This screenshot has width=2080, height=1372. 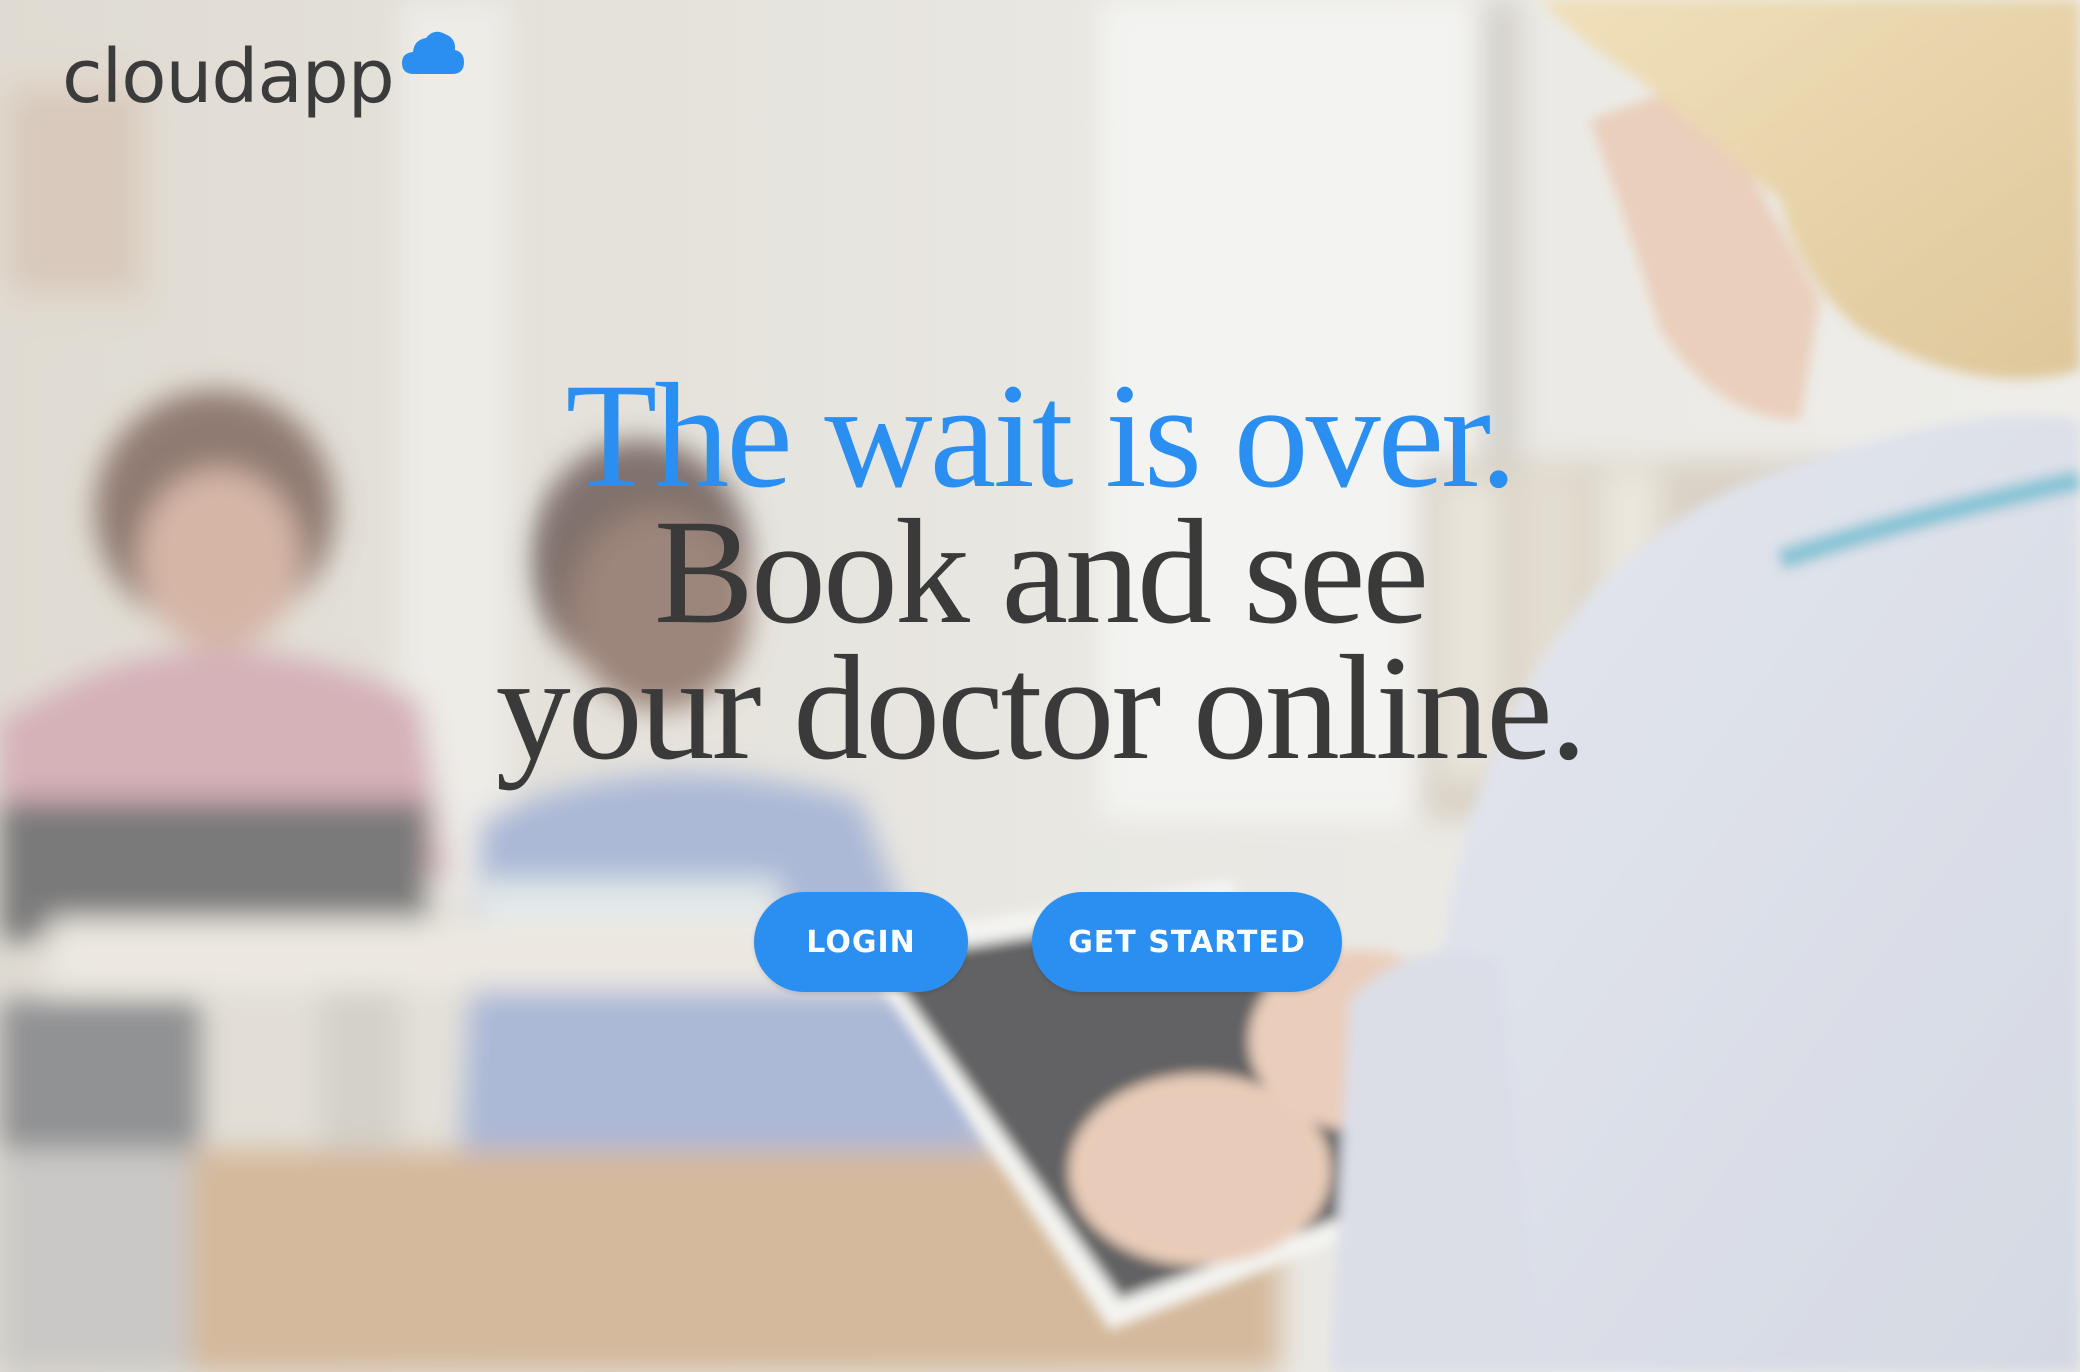 I want to click on headline-line-2: Book and see, so click(x=1041, y=572).